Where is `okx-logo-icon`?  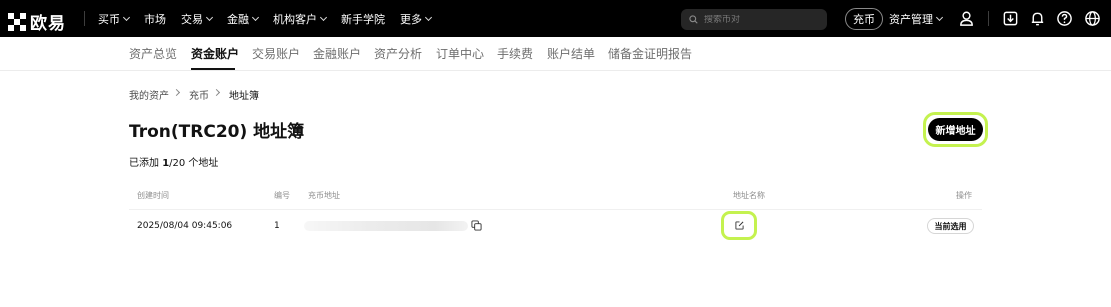
okx-logo-icon is located at coordinates (17, 21).